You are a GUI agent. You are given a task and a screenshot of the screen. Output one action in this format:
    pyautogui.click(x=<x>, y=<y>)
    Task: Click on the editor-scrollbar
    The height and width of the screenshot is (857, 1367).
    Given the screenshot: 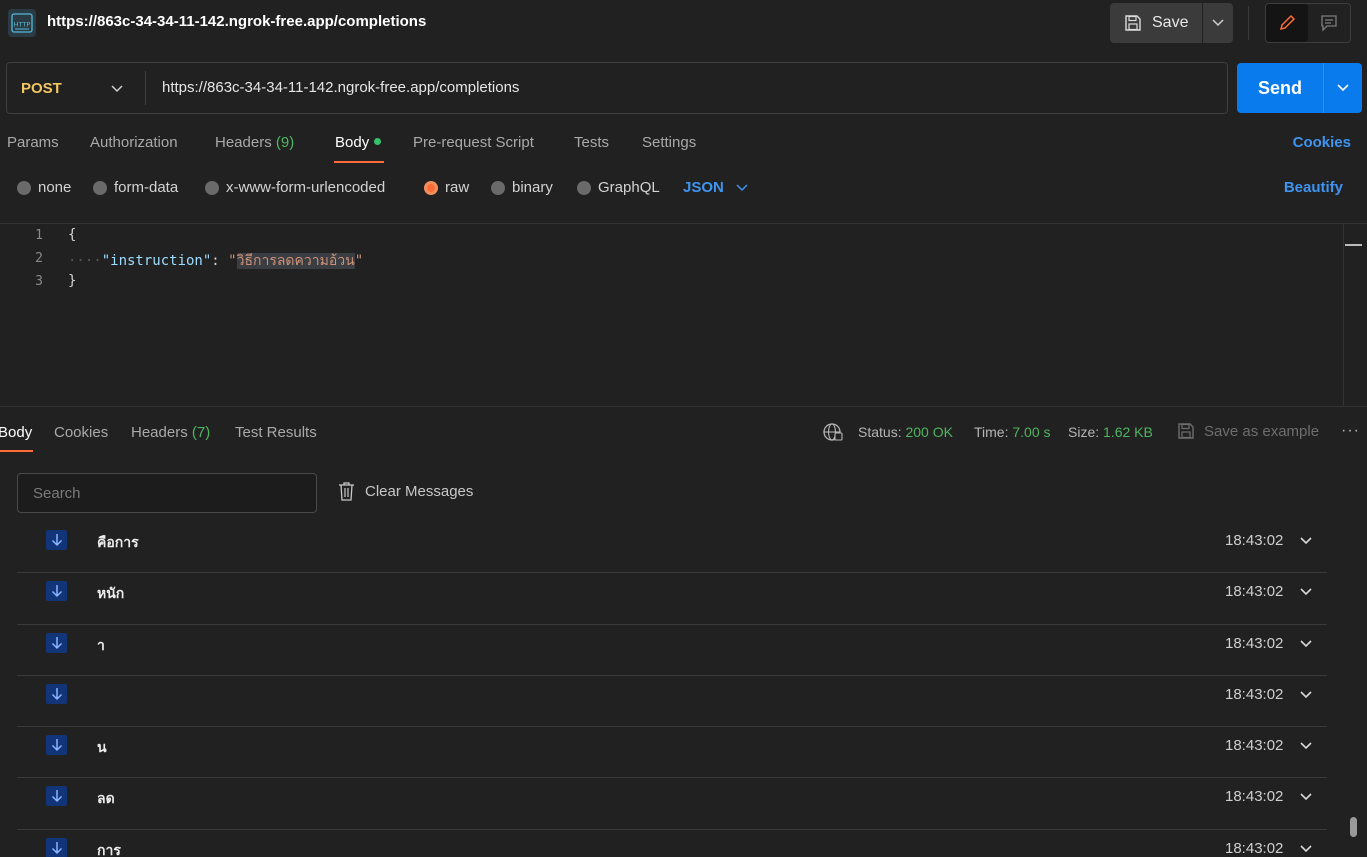 What is the action you would take?
    pyautogui.click(x=1352, y=315)
    